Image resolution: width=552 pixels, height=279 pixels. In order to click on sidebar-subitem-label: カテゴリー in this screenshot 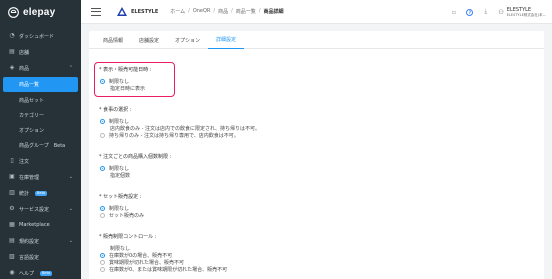, I will do `click(32, 116)`.